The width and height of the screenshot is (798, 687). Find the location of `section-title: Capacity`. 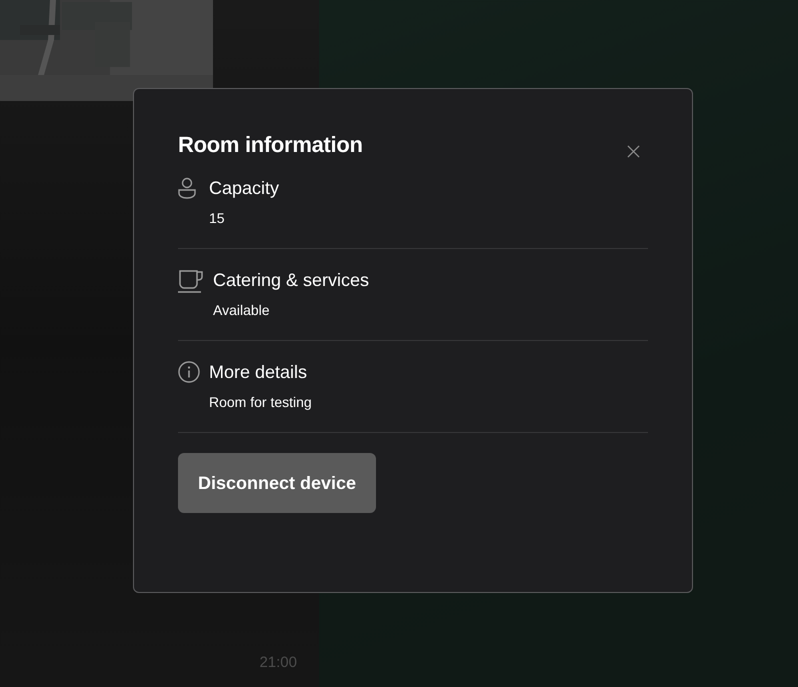

section-title: Capacity is located at coordinates (244, 188).